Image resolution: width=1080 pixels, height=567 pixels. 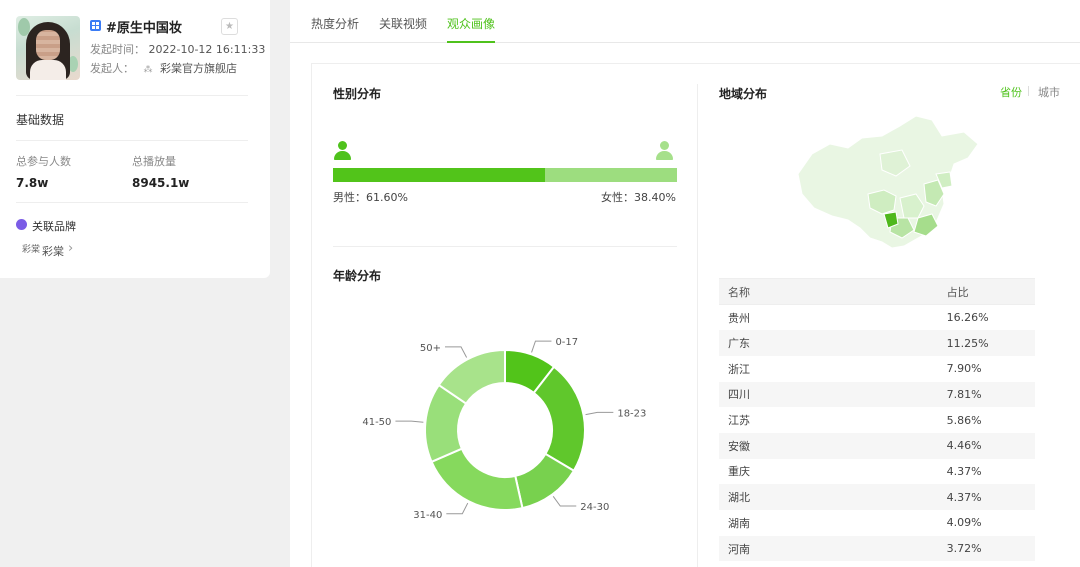 What do you see at coordinates (357, 276) in the screenshot?
I see `age-title: 年龄分布` at bounding box center [357, 276].